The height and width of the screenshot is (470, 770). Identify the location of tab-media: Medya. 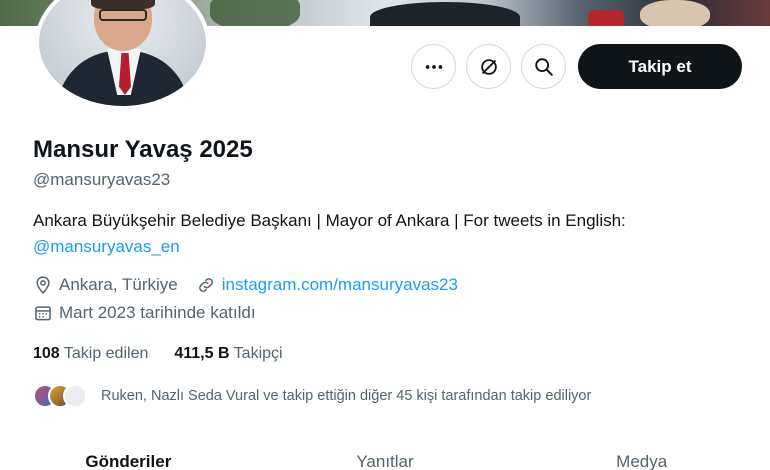
(641, 461).